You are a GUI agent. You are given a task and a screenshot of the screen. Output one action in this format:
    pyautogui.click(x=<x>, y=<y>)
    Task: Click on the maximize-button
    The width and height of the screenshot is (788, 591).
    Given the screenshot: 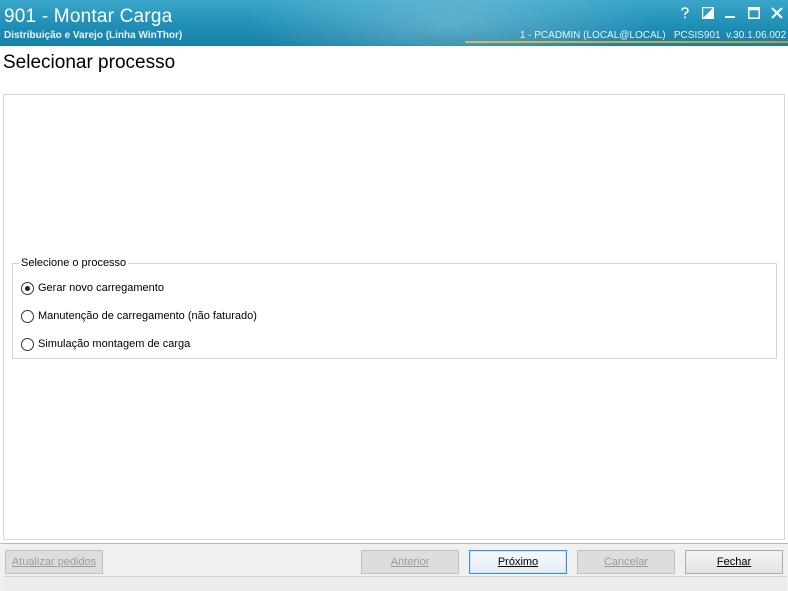 What is the action you would take?
    pyautogui.click(x=753, y=13)
    